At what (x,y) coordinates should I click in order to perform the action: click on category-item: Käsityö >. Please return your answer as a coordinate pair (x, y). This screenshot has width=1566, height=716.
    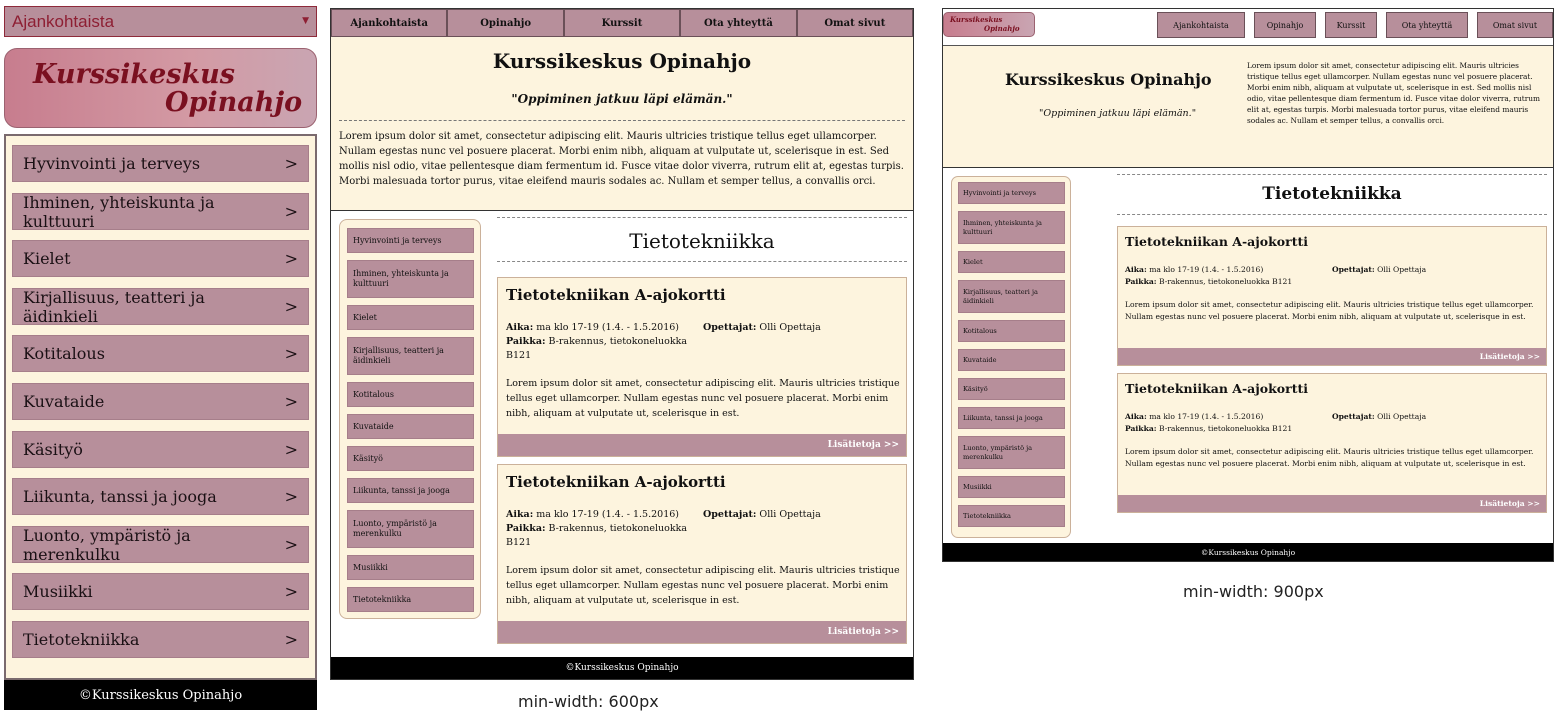
    Looking at the image, I should click on (160, 449).